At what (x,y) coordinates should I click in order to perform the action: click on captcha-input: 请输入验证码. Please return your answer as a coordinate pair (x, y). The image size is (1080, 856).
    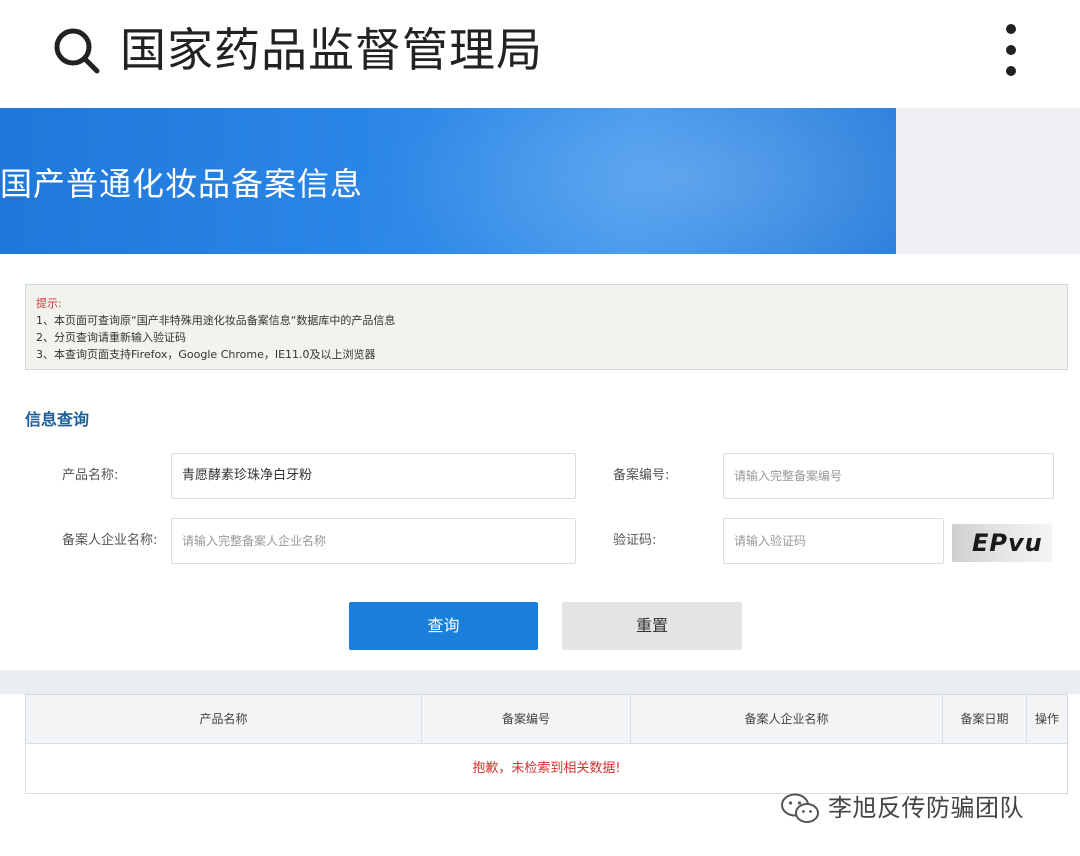
    Looking at the image, I should click on (833, 541).